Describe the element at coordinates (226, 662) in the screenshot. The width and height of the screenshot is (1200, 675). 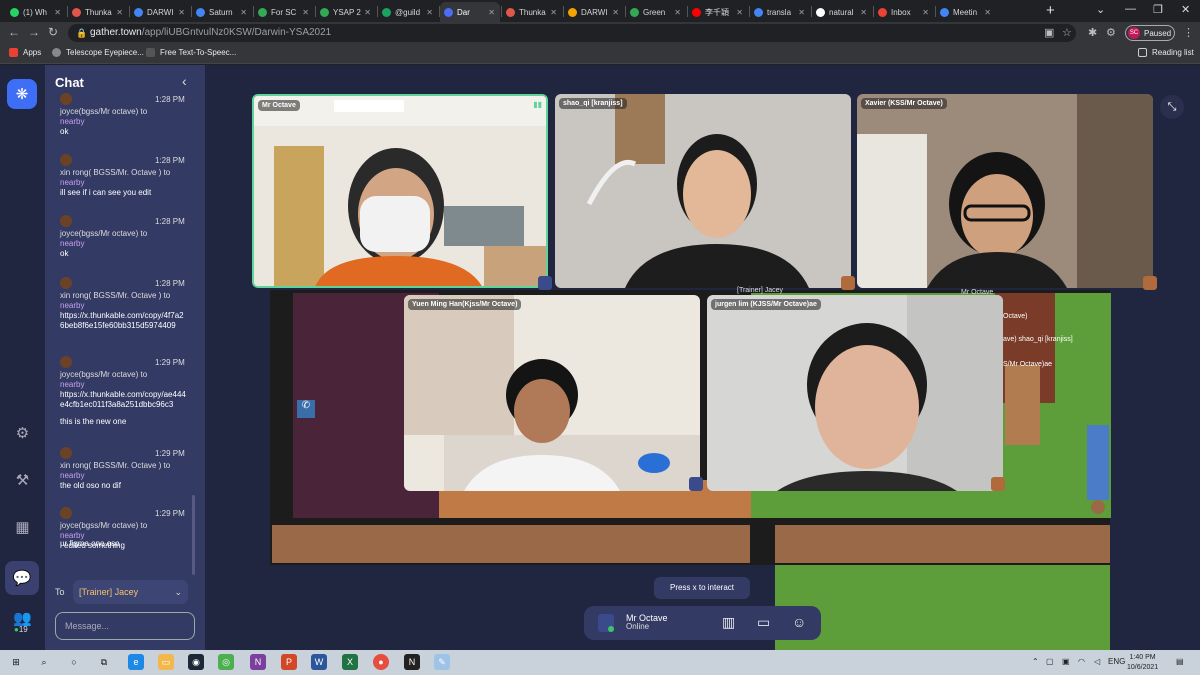
I see `chrome-icon: ◎` at that location.